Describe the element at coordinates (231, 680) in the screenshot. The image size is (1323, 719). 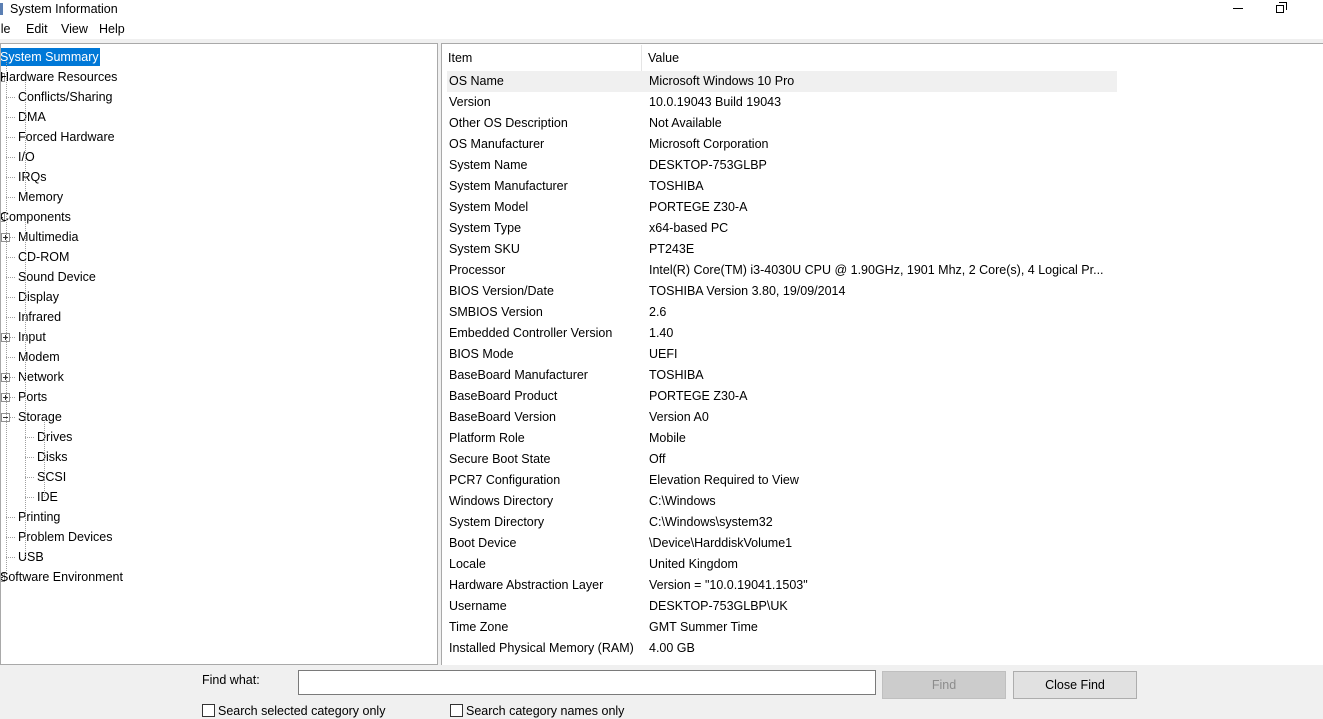
I see `find-label: Find what:` at that location.